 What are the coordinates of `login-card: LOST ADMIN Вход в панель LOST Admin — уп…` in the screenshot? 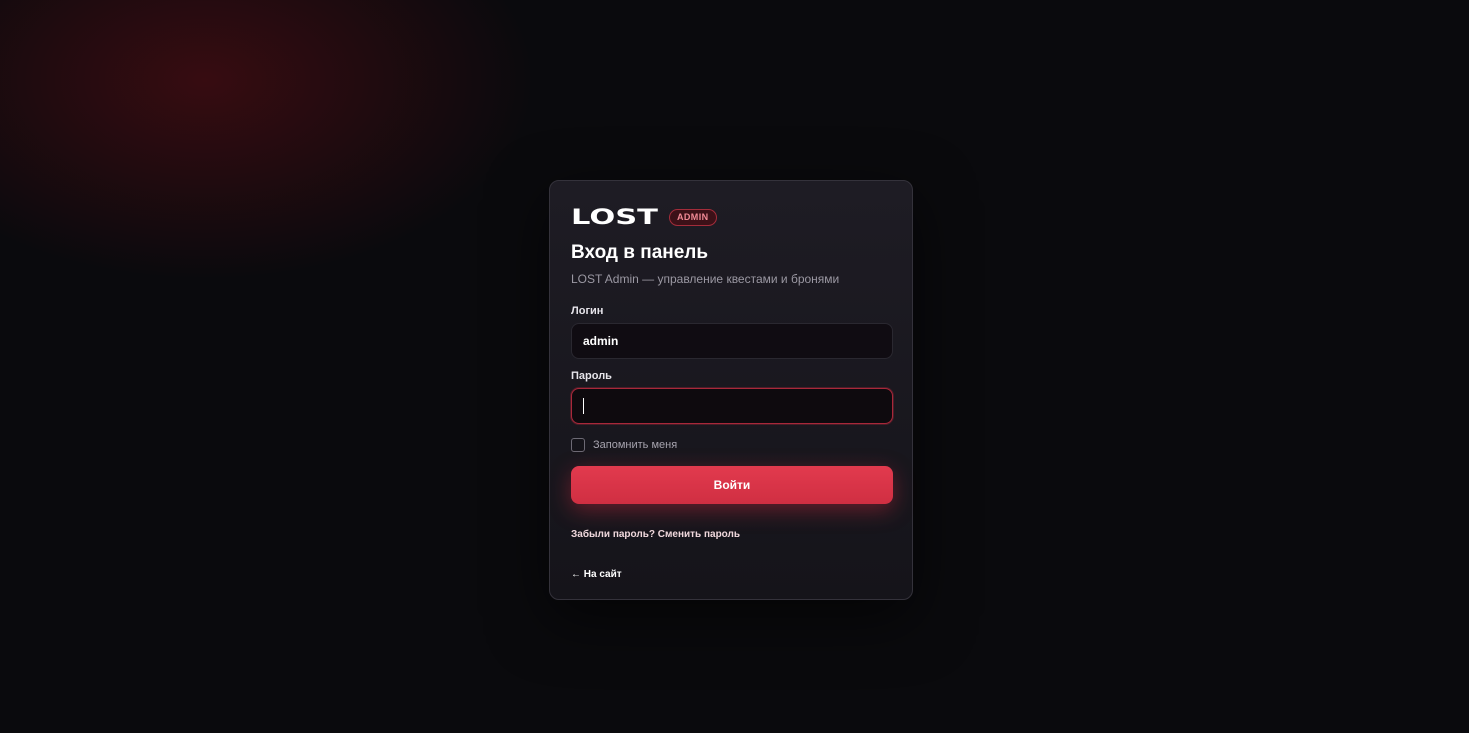 It's located at (731, 390).